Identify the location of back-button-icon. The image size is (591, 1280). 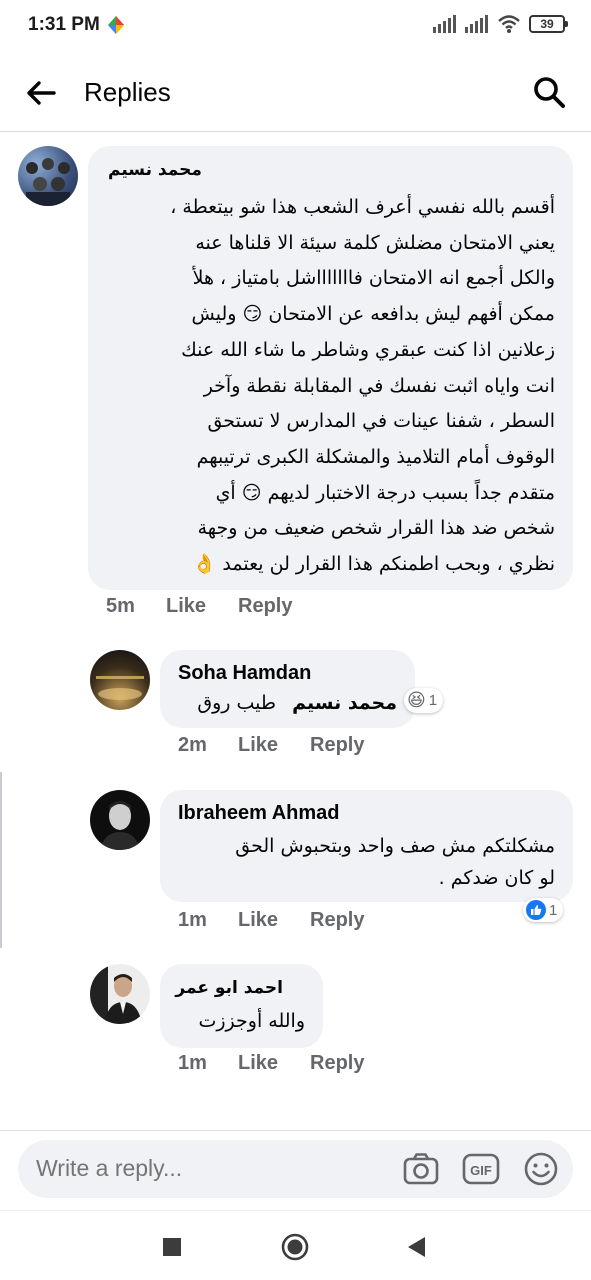
(417, 1247).